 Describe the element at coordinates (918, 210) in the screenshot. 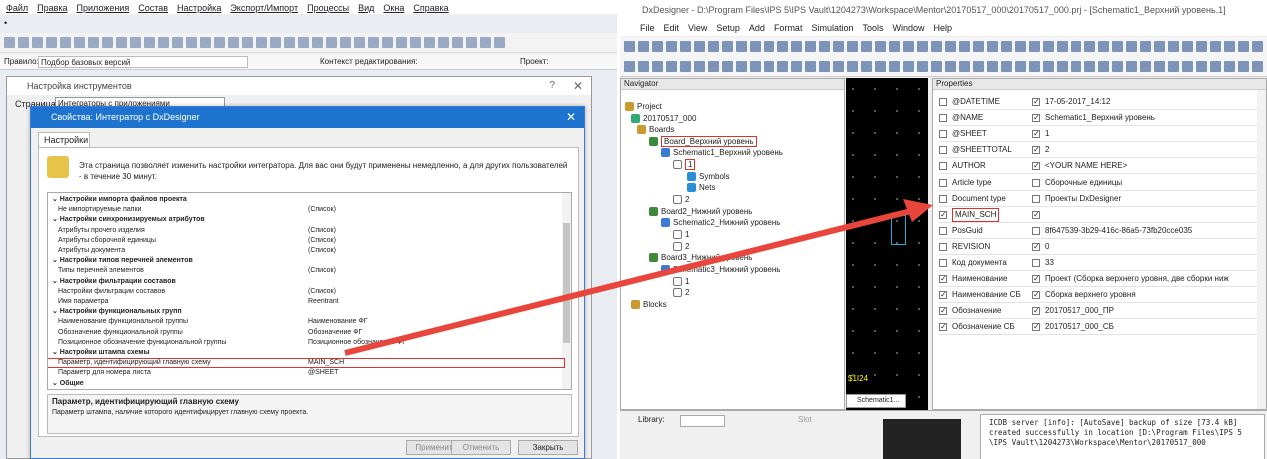

I see `arrow-head` at that location.